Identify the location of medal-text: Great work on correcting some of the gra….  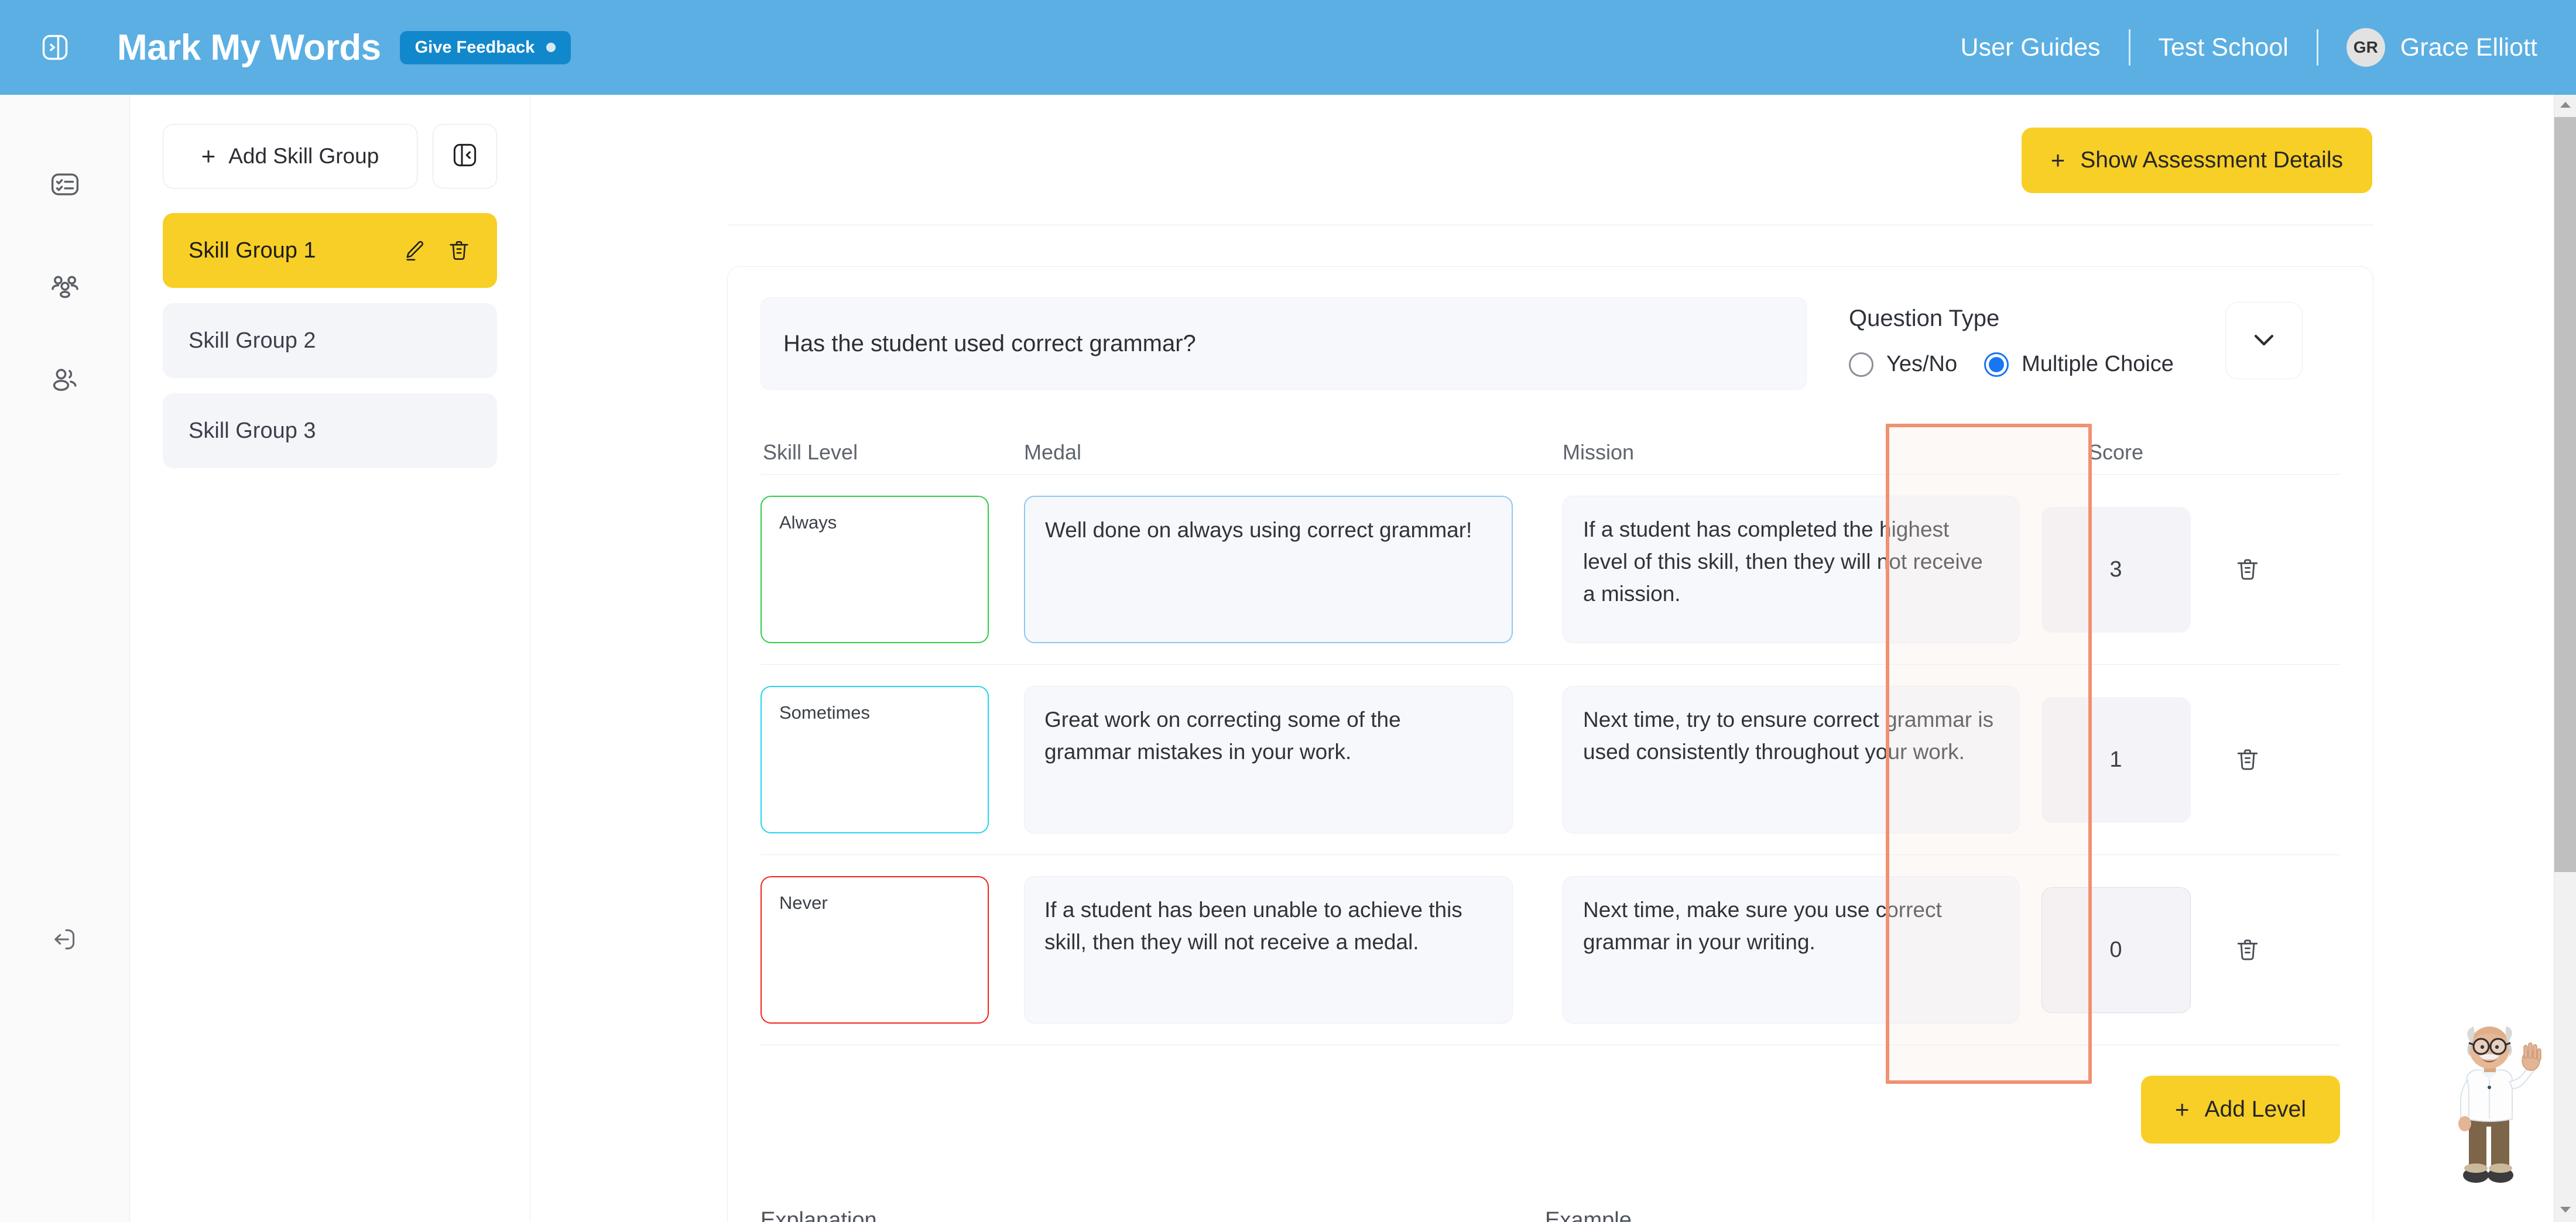
(1222, 736).